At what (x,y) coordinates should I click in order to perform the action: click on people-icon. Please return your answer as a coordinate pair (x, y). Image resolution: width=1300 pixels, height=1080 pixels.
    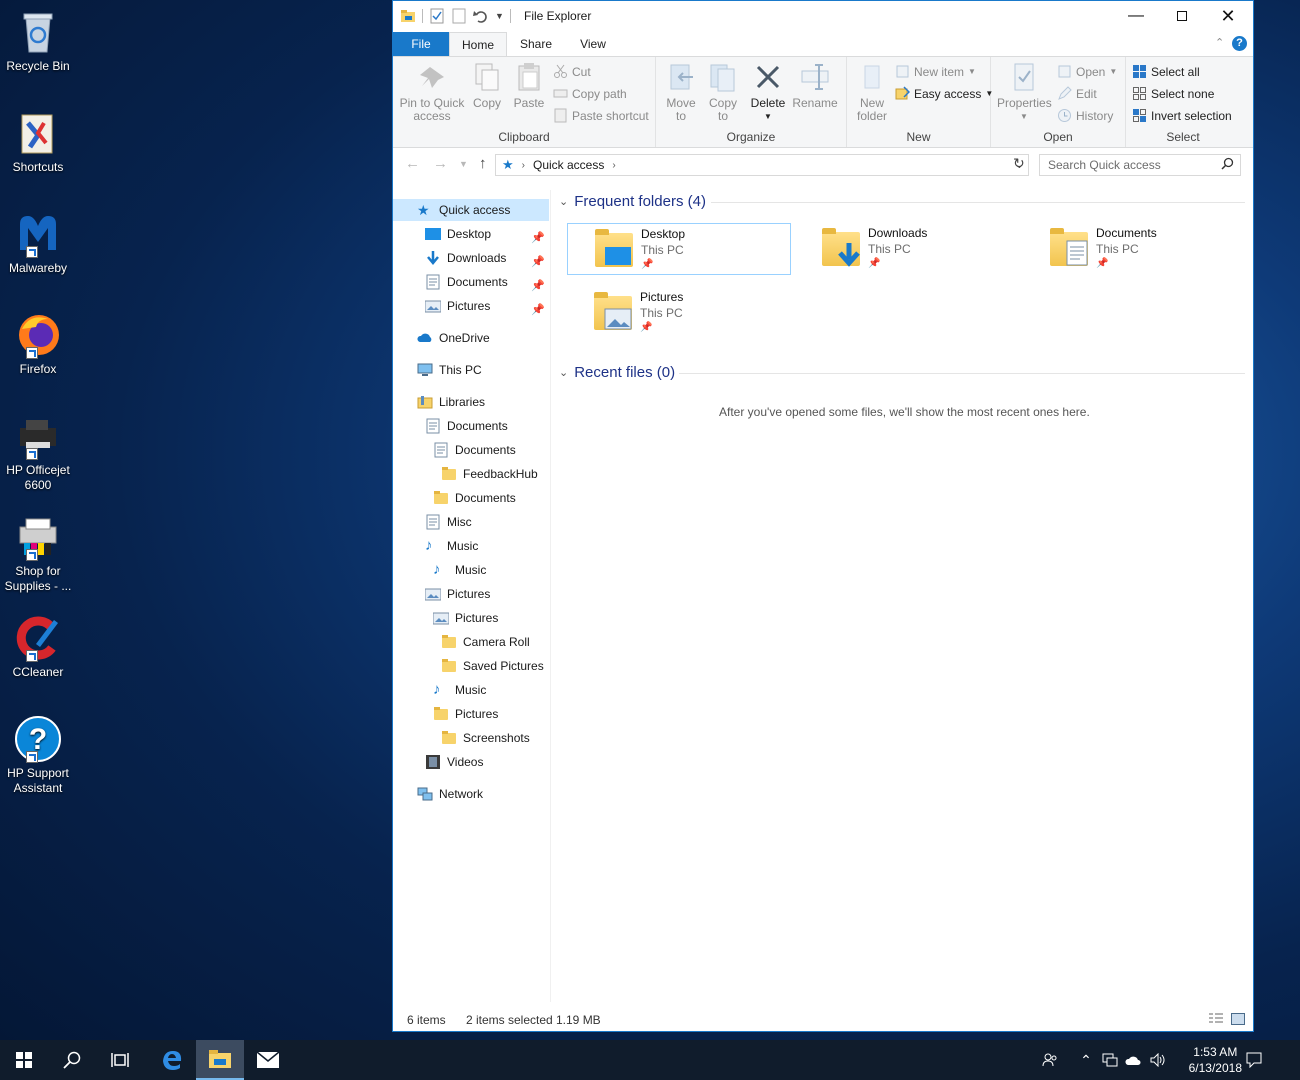
    Looking at the image, I should click on (1050, 1060).